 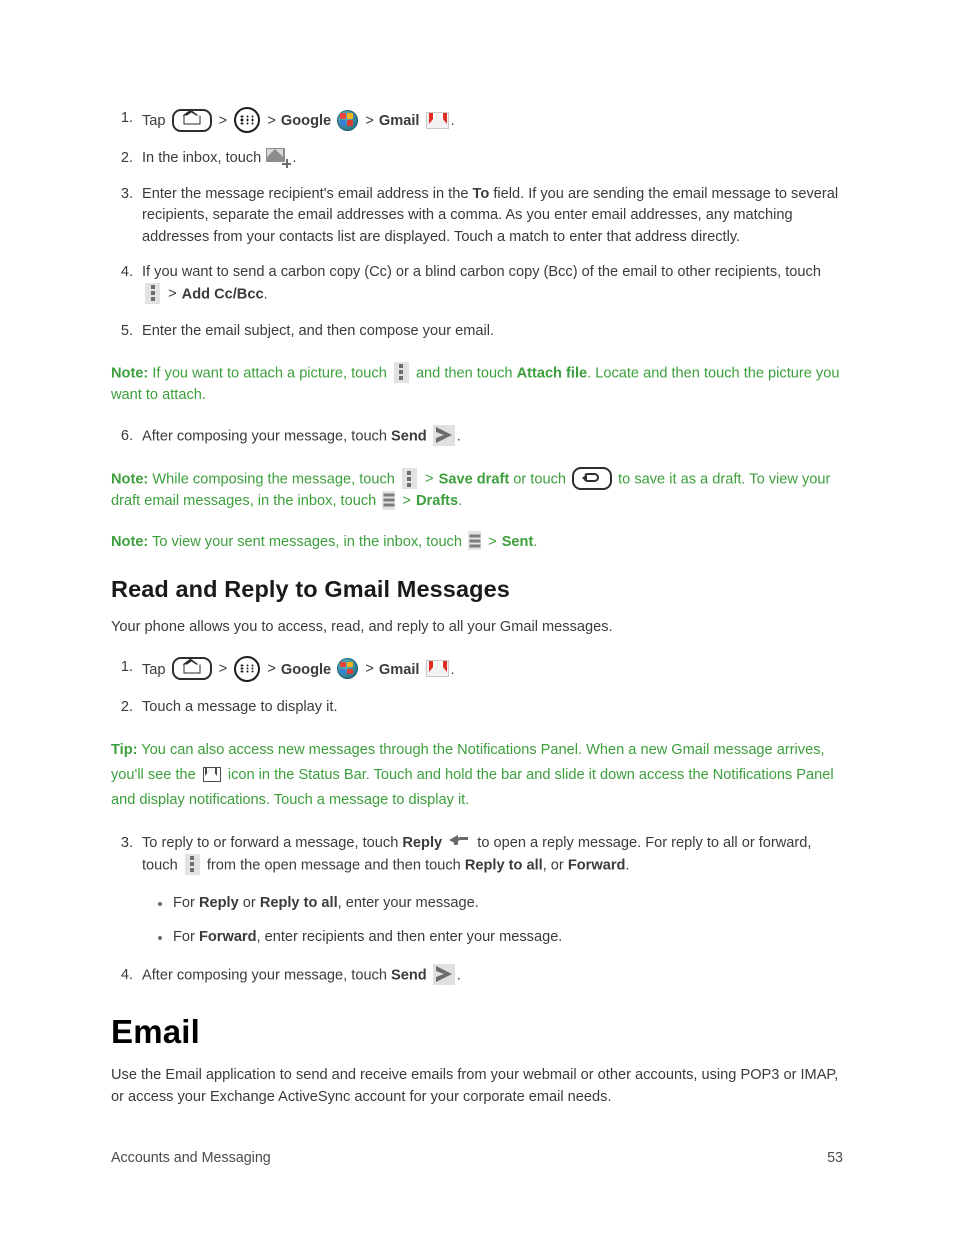 What do you see at coordinates (202, 158) in the screenshot?
I see `step-text: In the inbox, touch` at bounding box center [202, 158].